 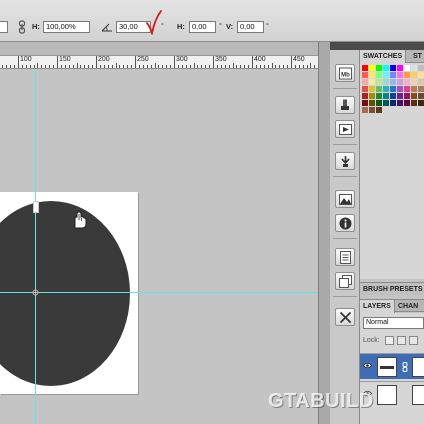 I want to click on vertical-guide, so click(x=35, y=247).